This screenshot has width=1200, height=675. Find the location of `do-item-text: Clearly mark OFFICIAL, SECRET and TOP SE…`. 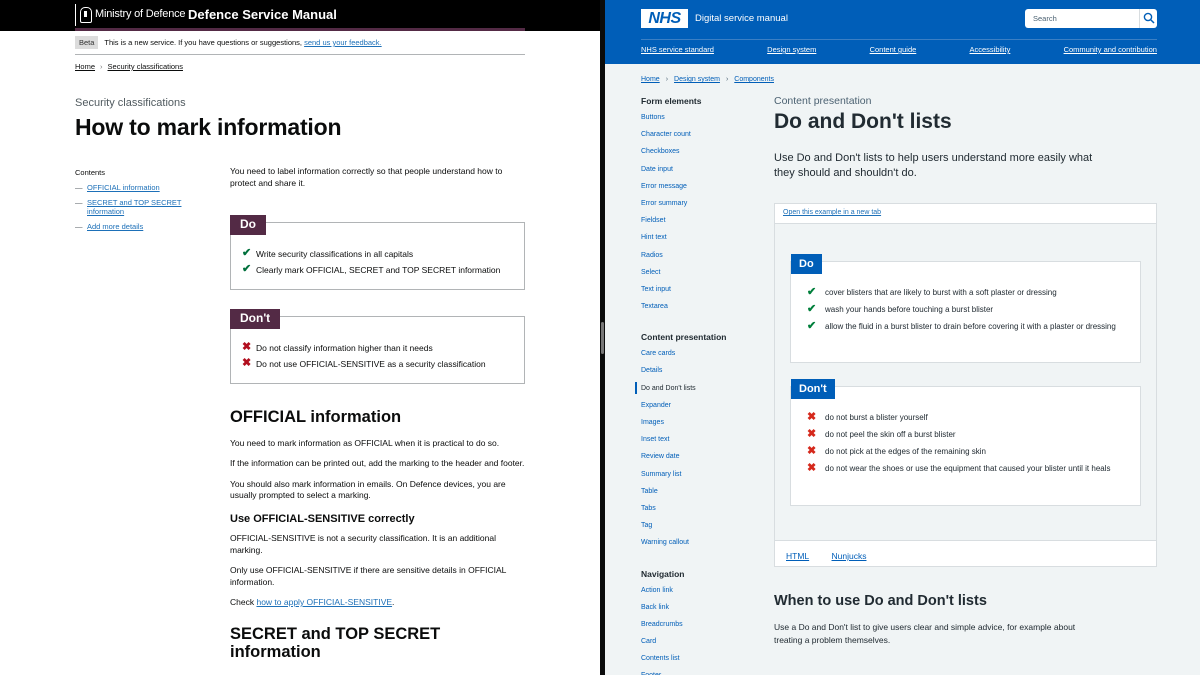

do-item-text: Clearly mark OFFICIAL, SECRET and TOP SE… is located at coordinates (378, 270).